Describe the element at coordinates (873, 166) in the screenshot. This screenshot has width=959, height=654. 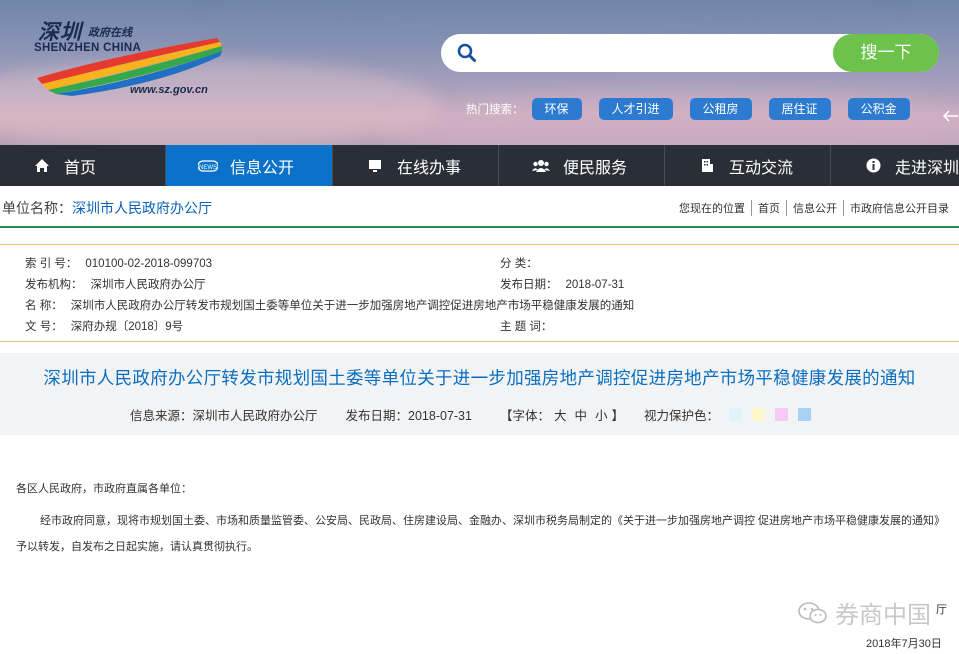
I see `info-icon` at that location.